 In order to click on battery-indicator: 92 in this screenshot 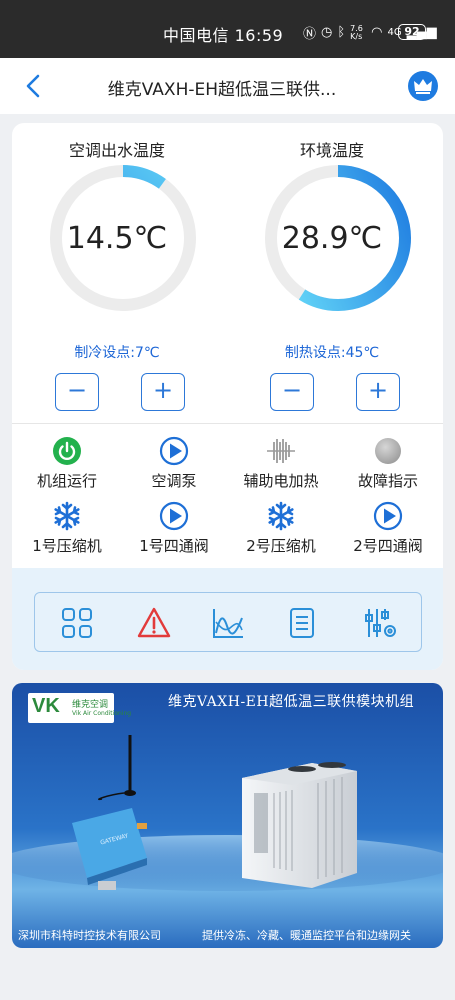, I will do `click(413, 32)`.